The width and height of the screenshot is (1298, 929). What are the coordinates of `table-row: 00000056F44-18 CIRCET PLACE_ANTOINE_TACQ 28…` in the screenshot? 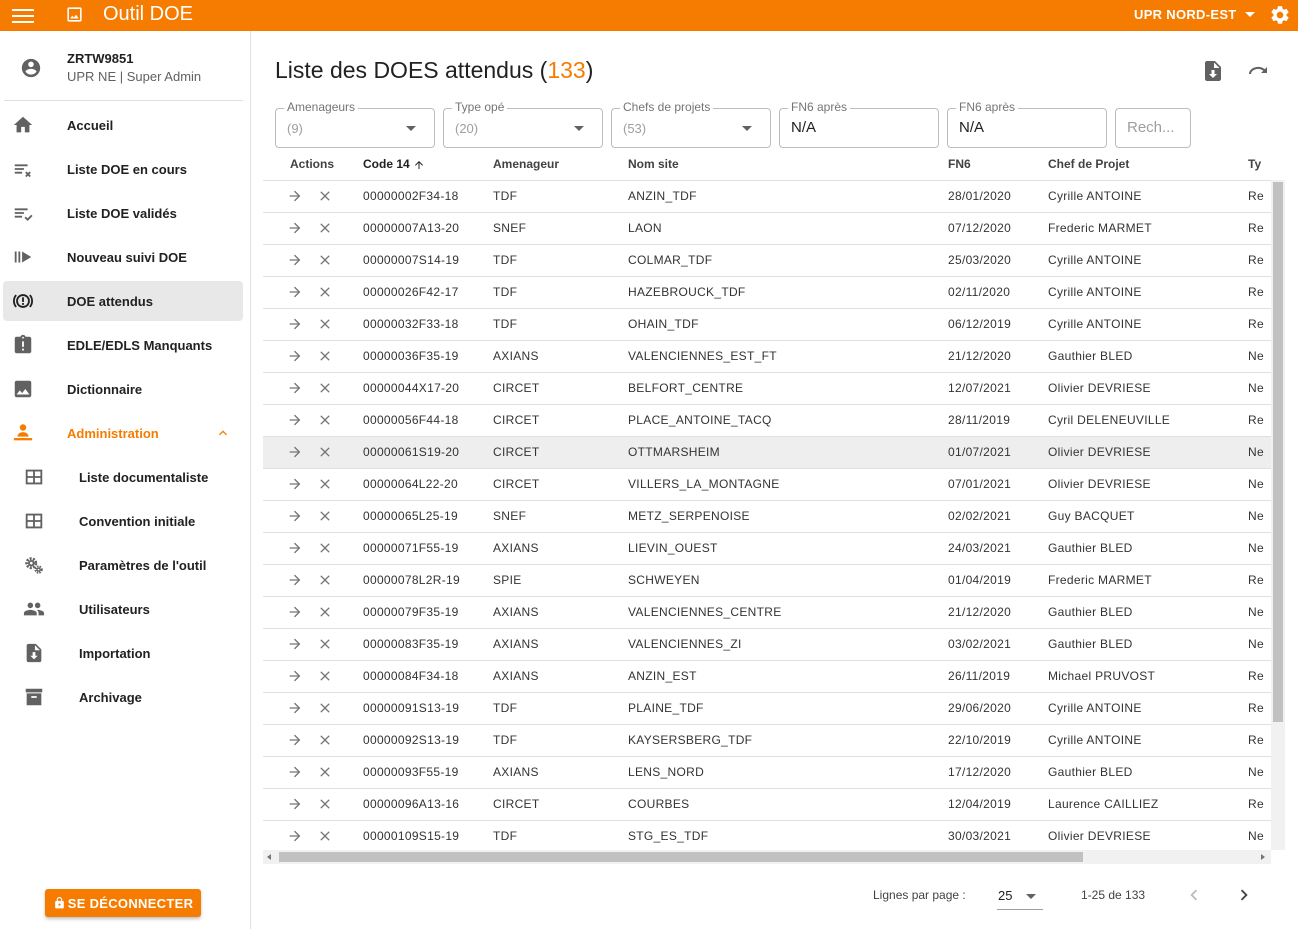 It's located at (767, 420).